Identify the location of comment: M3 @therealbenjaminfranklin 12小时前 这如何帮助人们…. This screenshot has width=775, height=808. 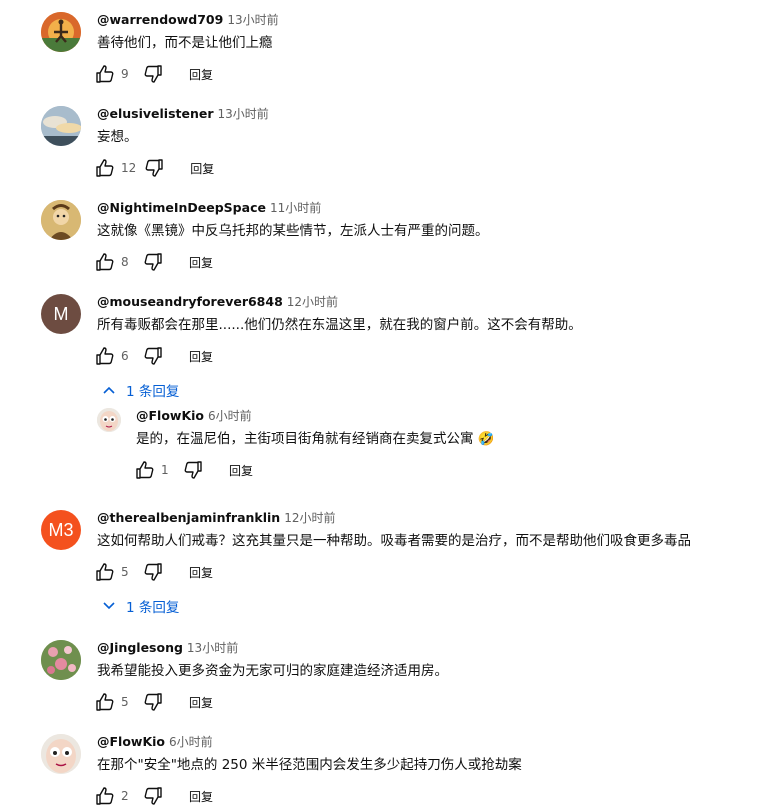
(387, 565).